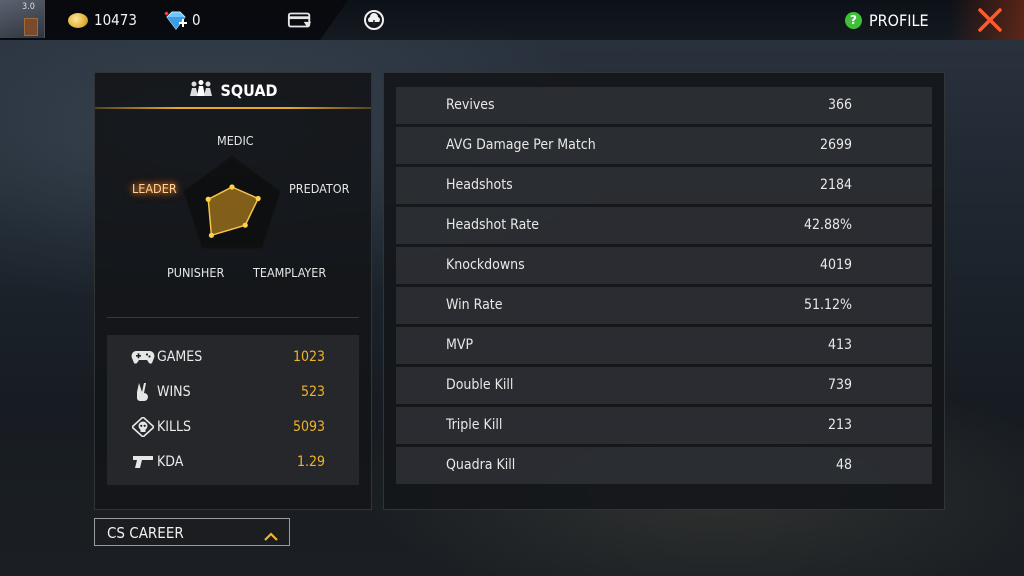  I want to click on stat-label: Win Rate, so click(474, 305).